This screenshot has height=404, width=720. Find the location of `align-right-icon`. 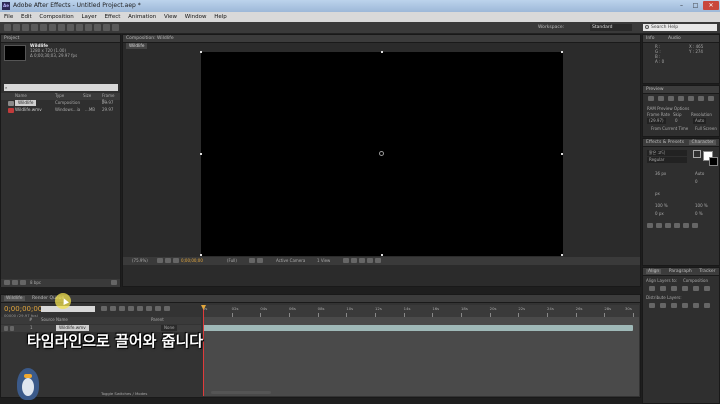

align-right-icon is located at coordinates (674, 288).